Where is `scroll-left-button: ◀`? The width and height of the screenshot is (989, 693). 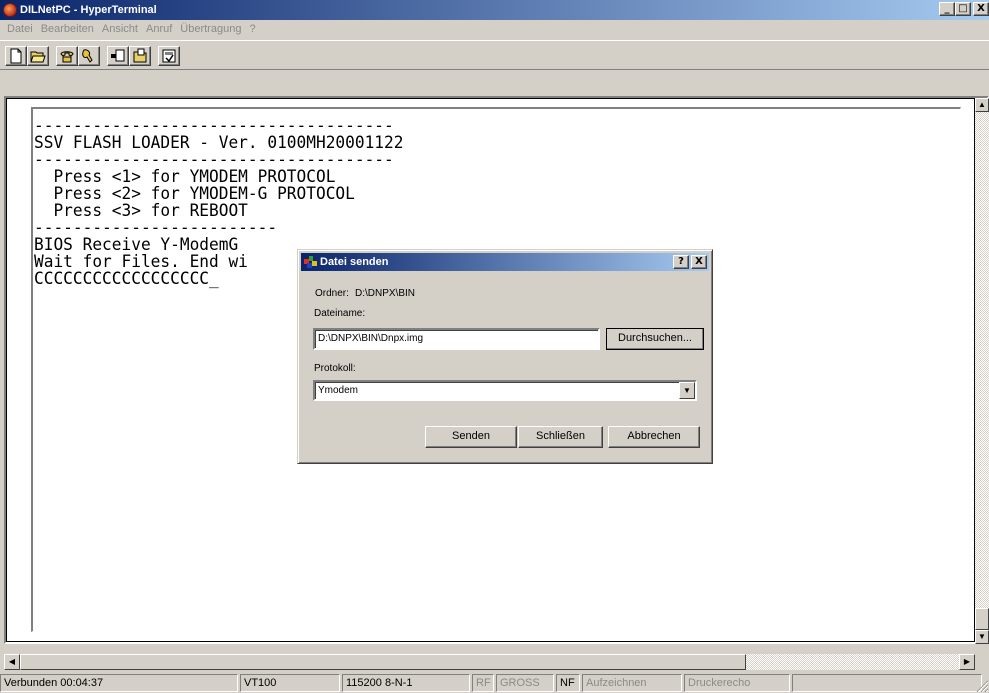
scroll-left-button: ◀ is located at coordinates (12, 662).